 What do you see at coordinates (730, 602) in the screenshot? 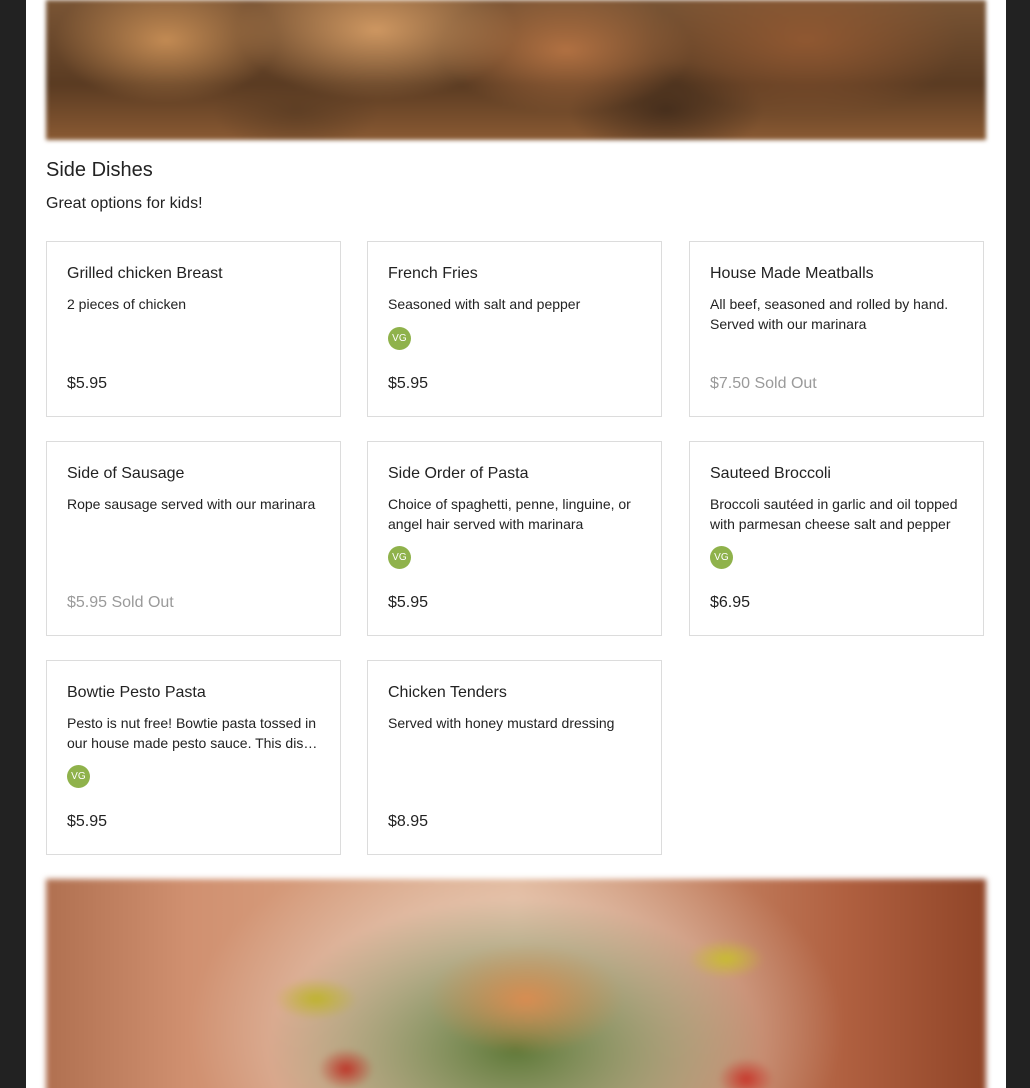
I see `menu-item-price: $6.95` at bounding box center [730, 602].